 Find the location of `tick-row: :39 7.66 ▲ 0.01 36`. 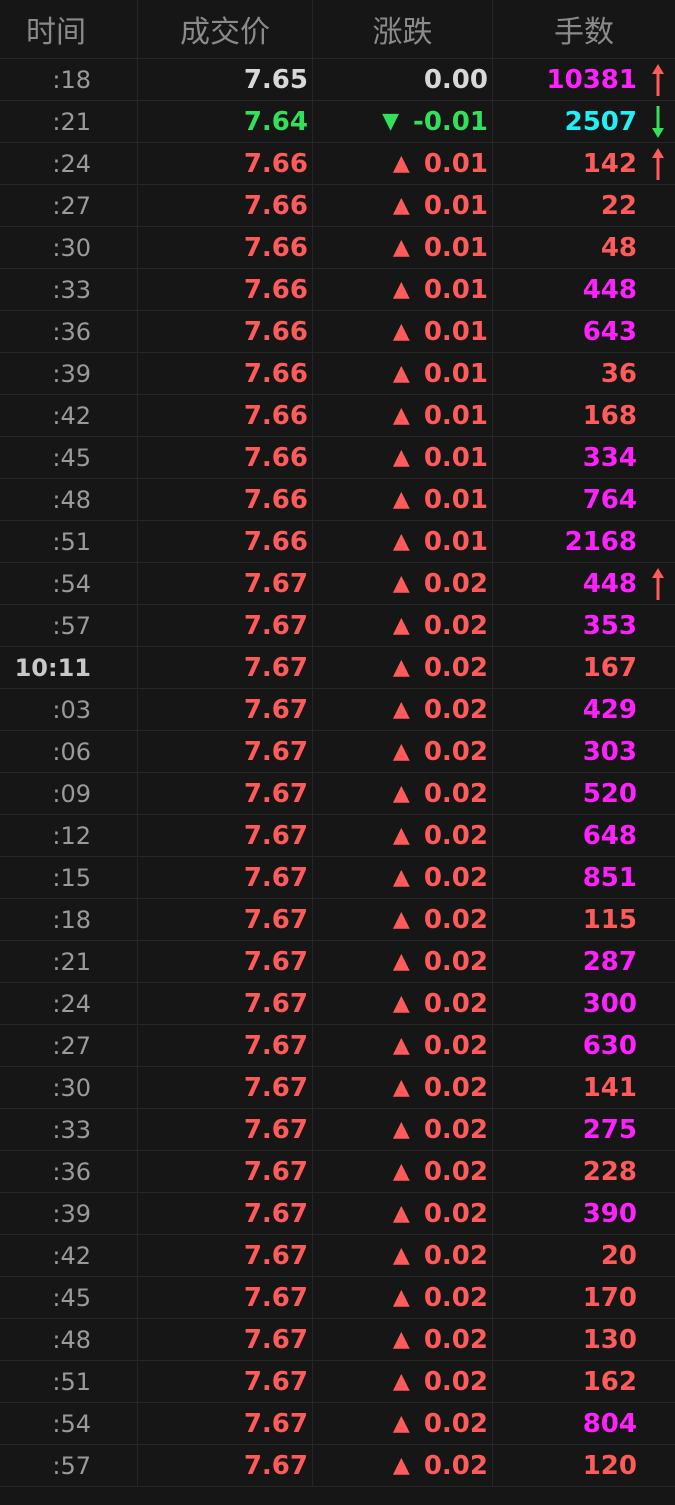

tick-row: :39 7.66 ▲ 0.01 36 is located at coordinates (337, 374).